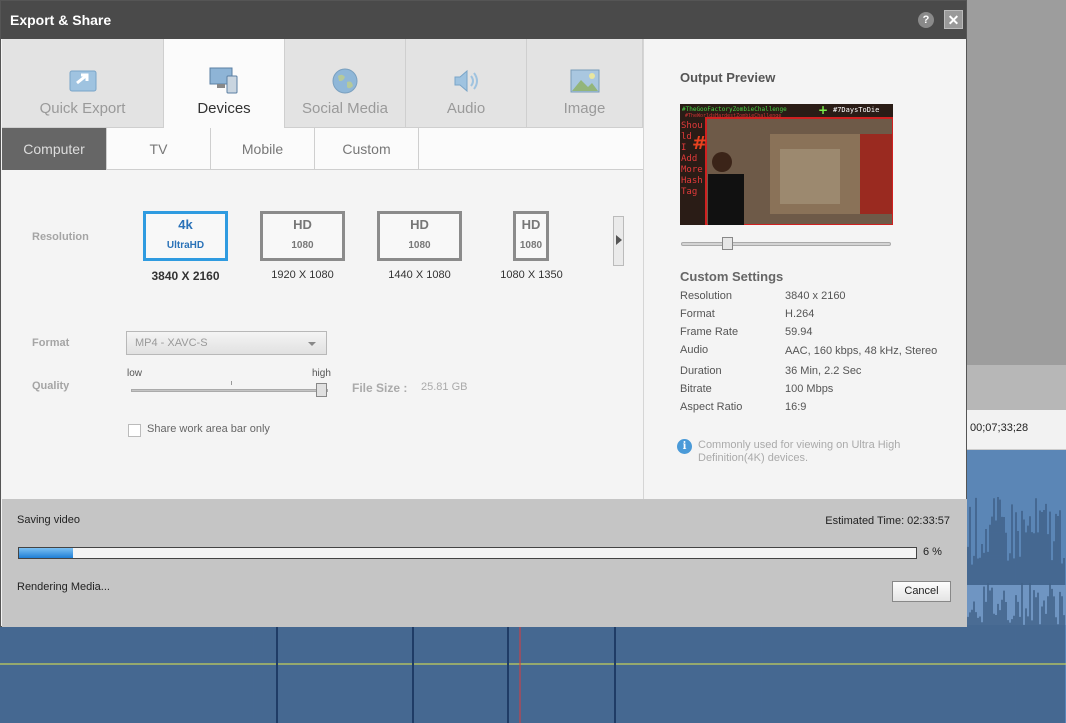 Image resolution: width=1066 pixels, height=723 pixels. Describe the element at coordinates (696, 389) in the screenshot. I see `setting-key-bitrate: Bitrate` at that location.